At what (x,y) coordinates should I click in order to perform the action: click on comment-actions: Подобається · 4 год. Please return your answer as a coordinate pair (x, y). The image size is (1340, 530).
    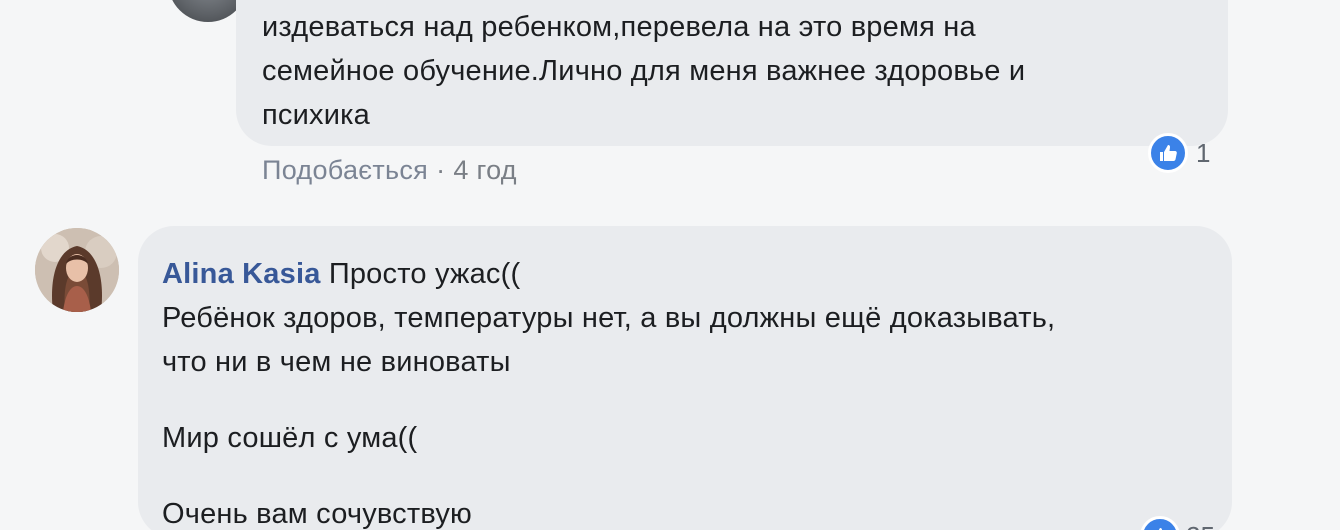
    Looking at the image, I should click on (389, 170).